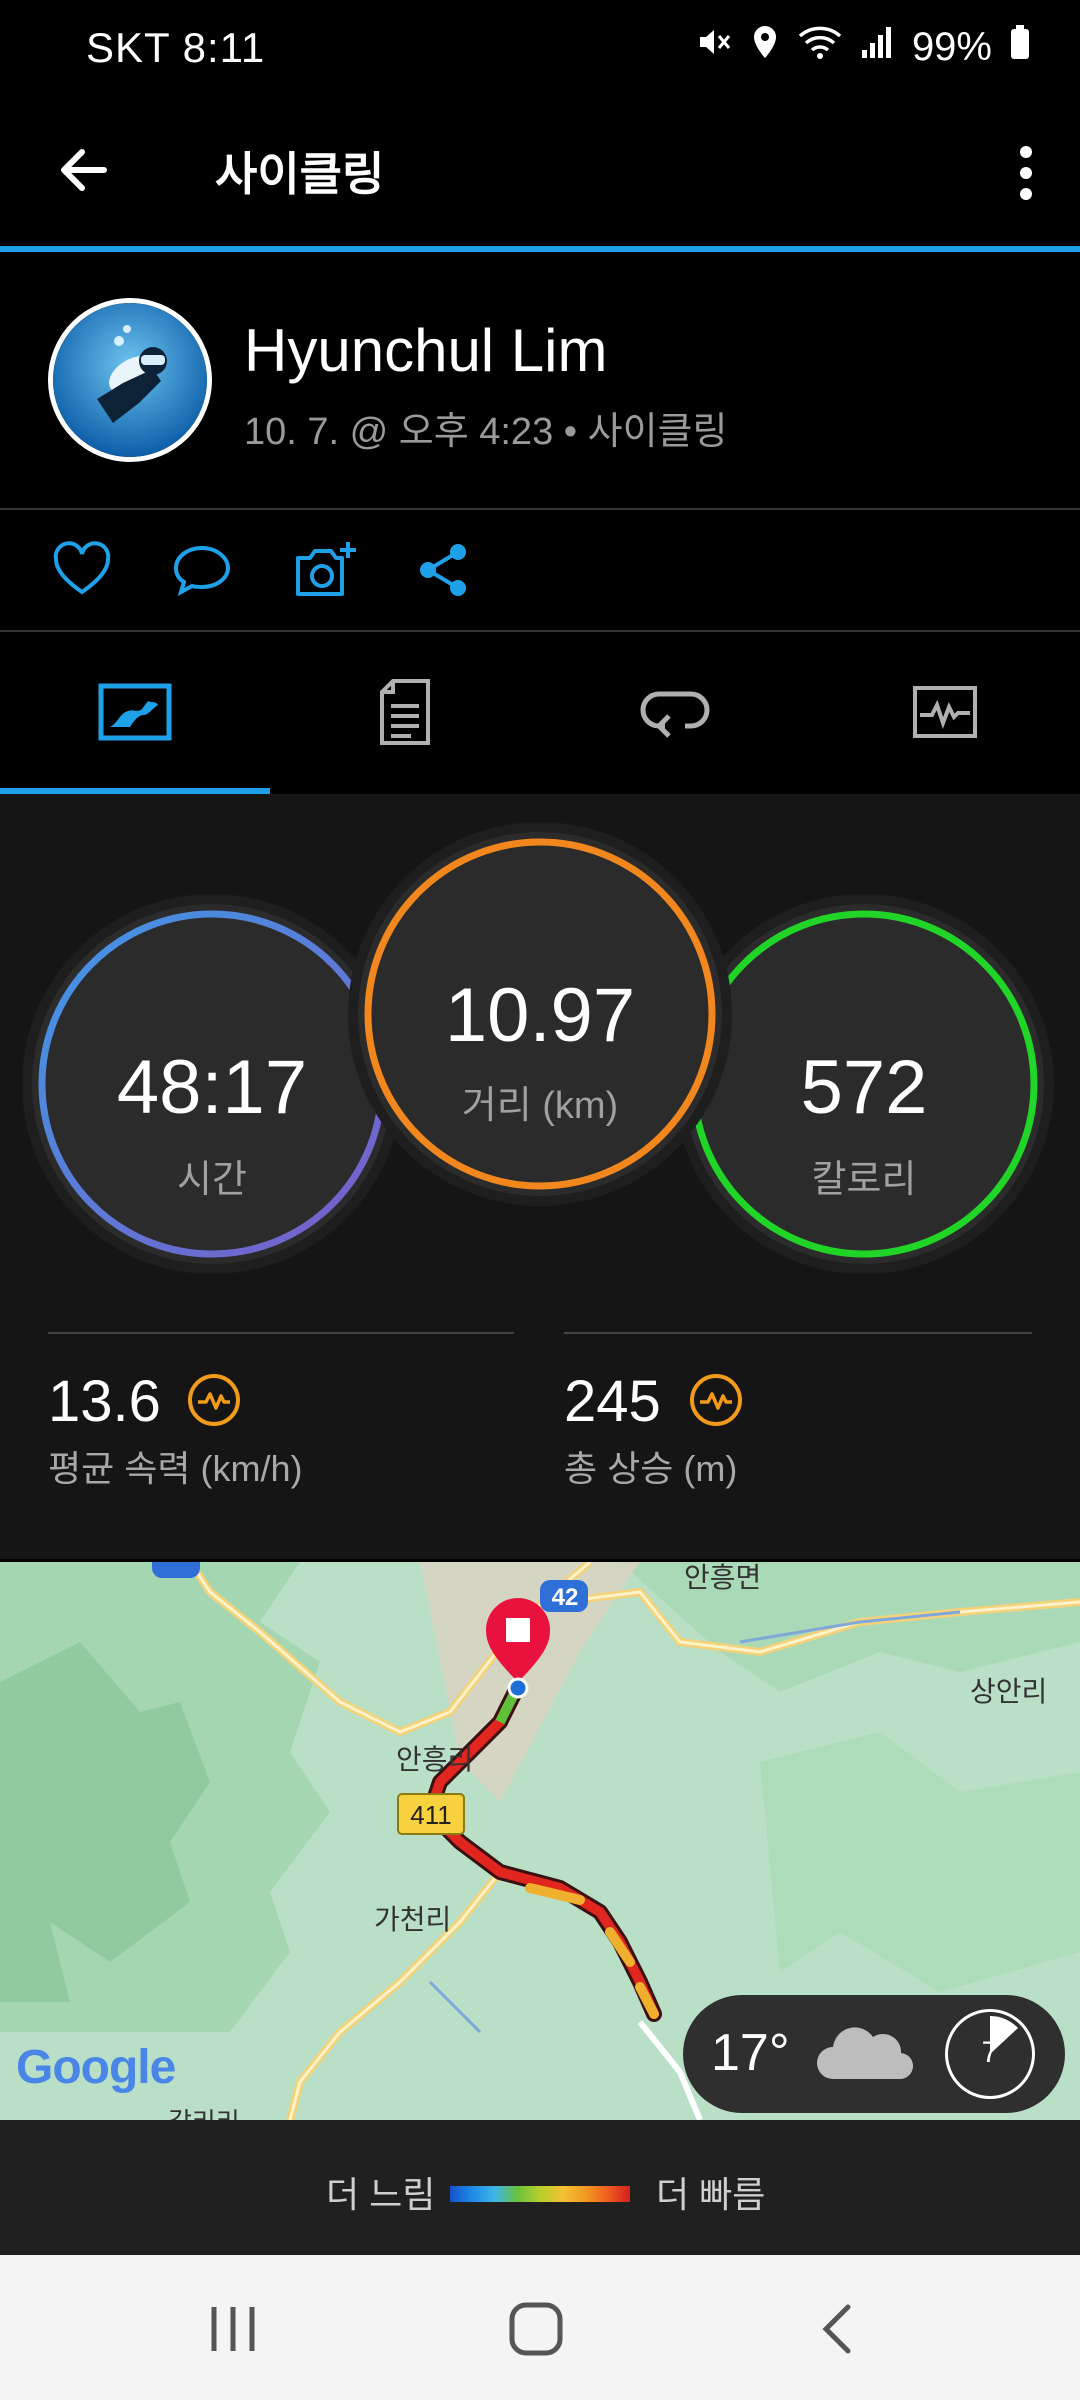 Image resolution: width=1080 pixels, height=2400 pixels. What do you see at coordinates (176, 47) in the screenshot?
I see `status-carrier-time: SKT 8:11` at bounding box center [176, 47].